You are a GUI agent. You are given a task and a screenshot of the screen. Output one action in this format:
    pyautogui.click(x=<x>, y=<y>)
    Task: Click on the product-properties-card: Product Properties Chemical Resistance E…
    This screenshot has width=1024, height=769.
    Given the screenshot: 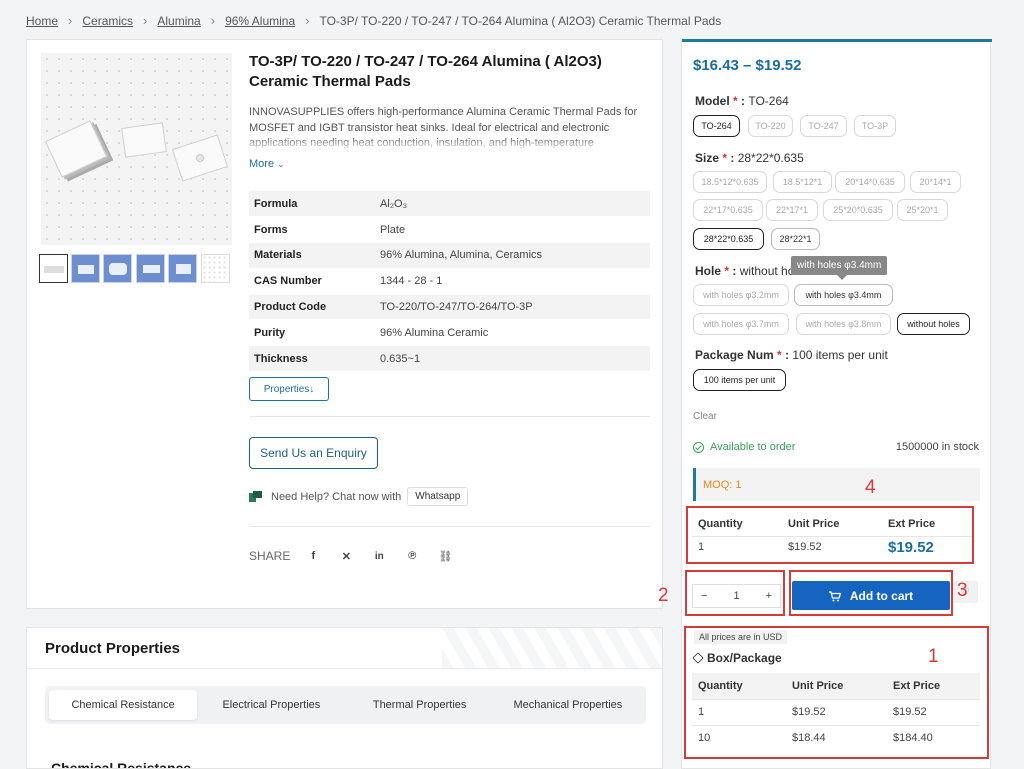 What is the action you would take?
    pyautogui.click(x=344, y=698)
    